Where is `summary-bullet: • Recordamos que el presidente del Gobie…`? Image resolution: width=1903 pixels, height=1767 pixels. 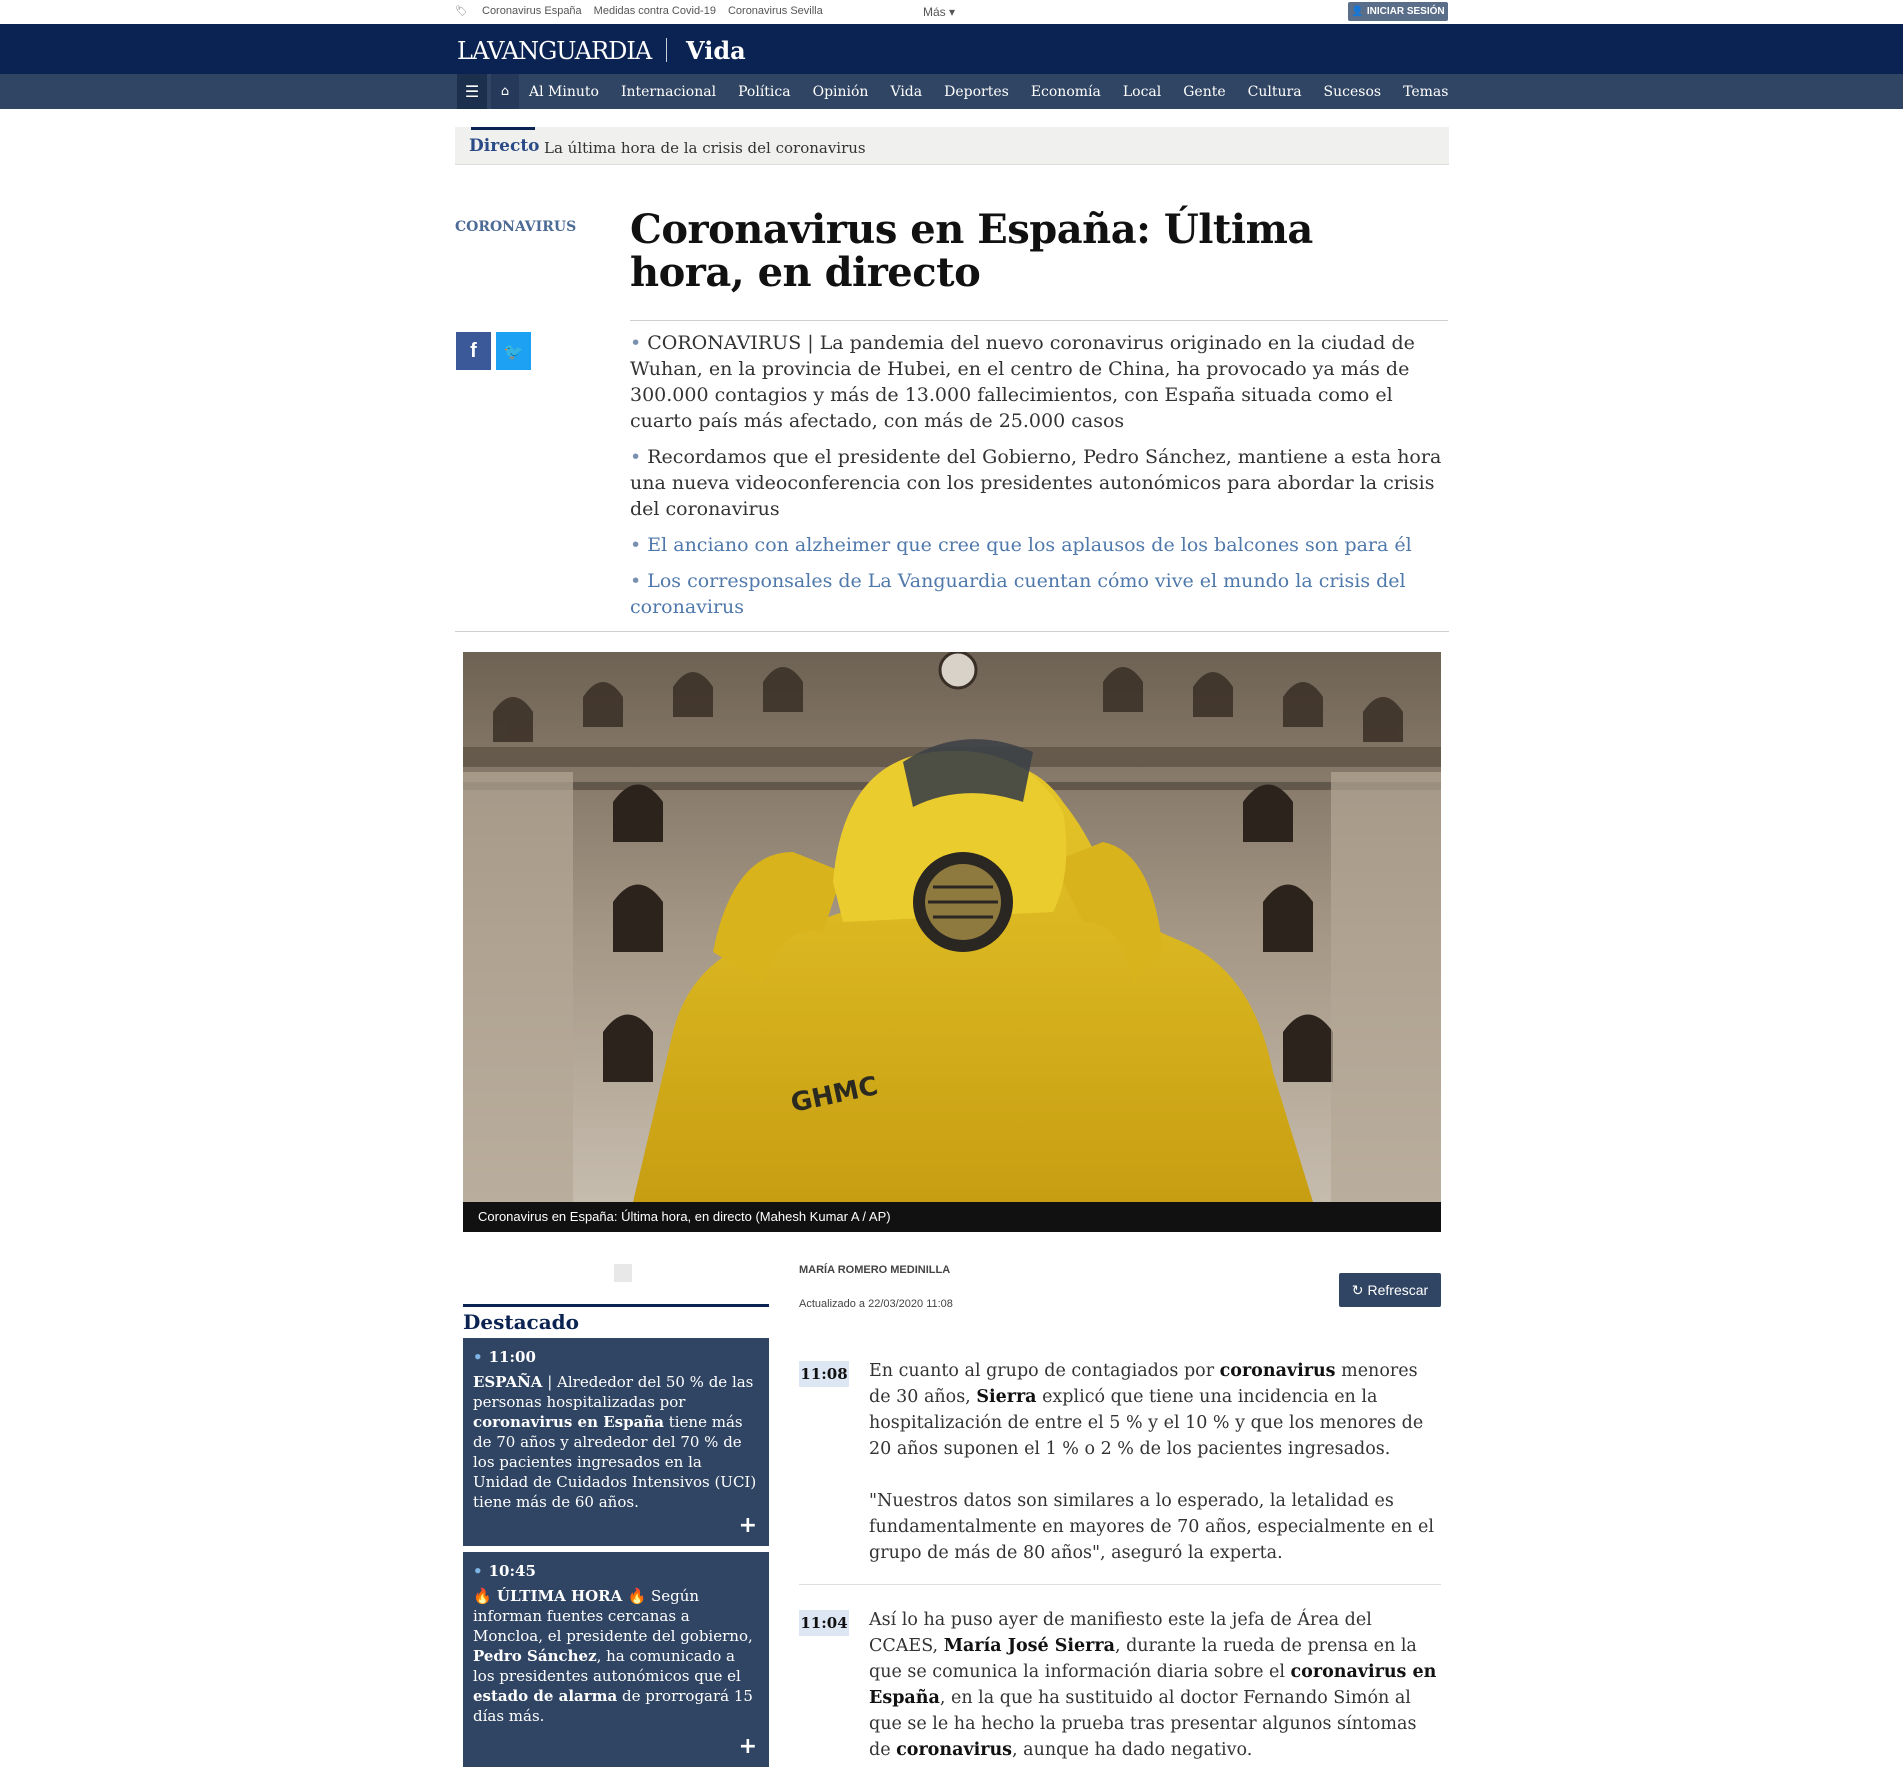 summary-bullet: • Recordamos que el presidente del Gobie… is located at coordinates (1036, 483).